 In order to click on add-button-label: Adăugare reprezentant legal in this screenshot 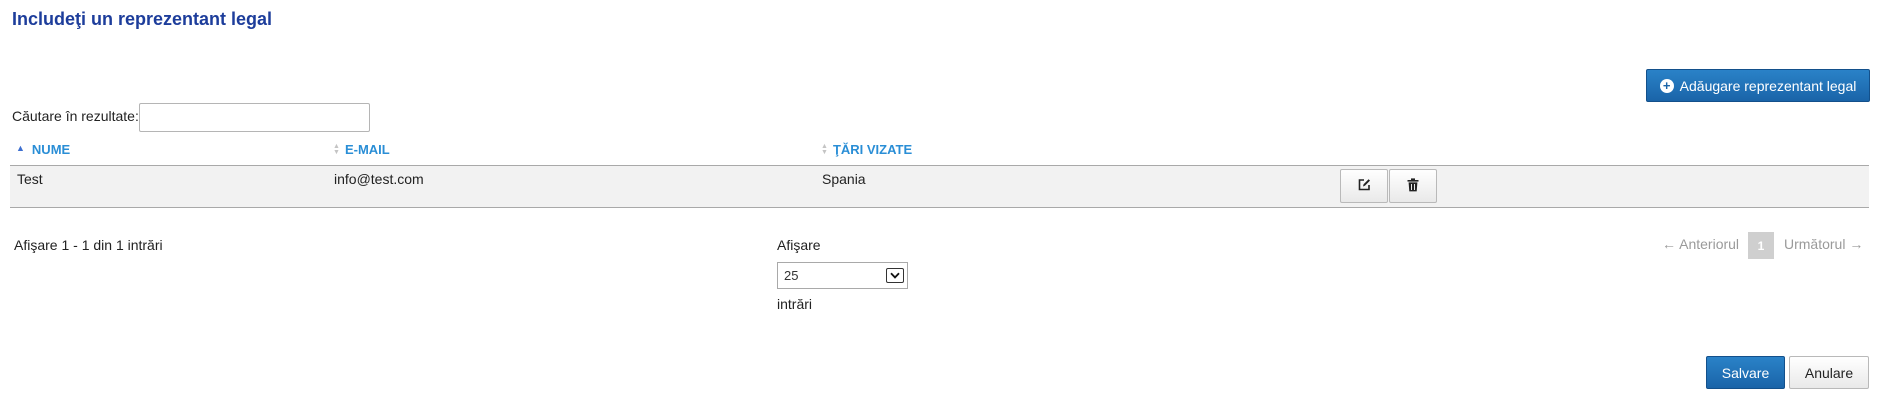, I will do `click(1768, 85)`.